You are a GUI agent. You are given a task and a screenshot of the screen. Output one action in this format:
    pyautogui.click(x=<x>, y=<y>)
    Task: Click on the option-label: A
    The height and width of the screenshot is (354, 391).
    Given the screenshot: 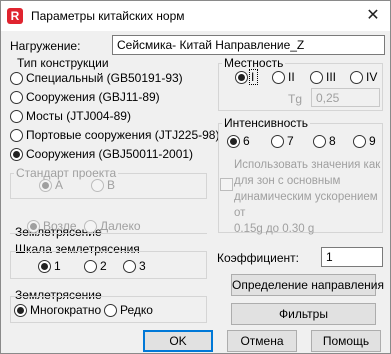 What is the action you would take?
    pyautogui.click(x=59, y=185)
    